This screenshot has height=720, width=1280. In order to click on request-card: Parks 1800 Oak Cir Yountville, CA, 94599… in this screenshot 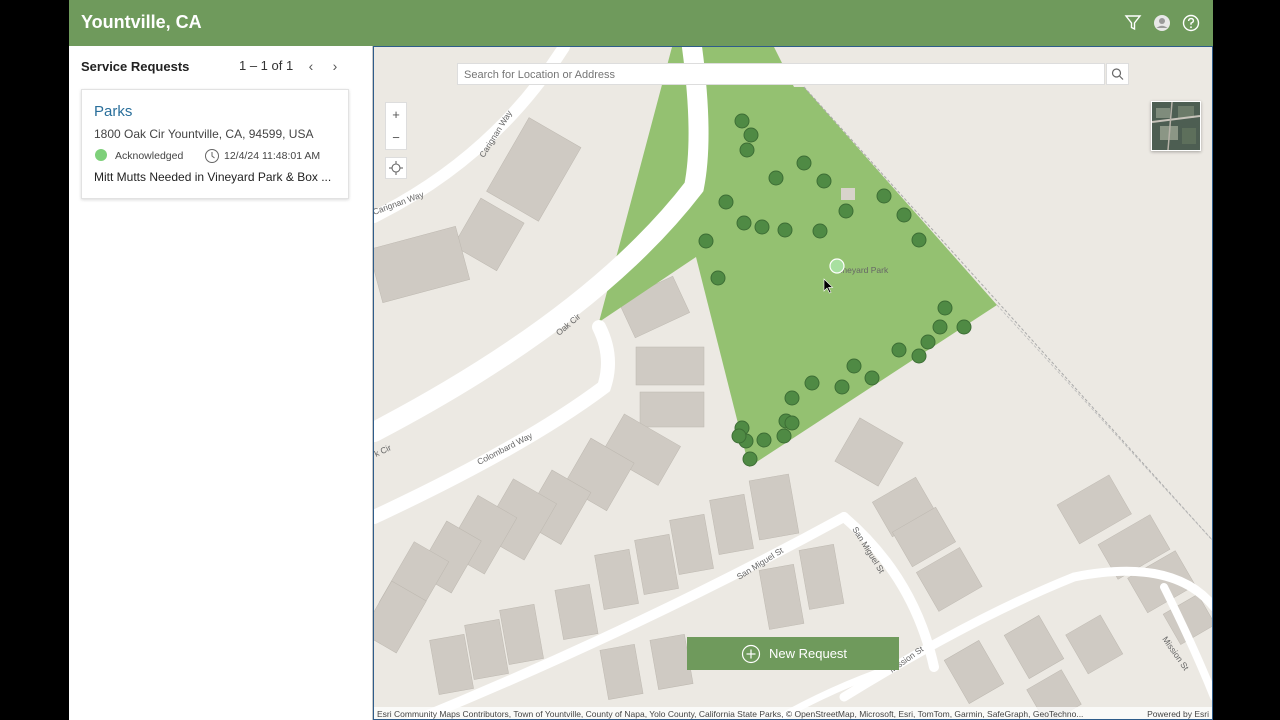, I will do `click(215, 144)`.